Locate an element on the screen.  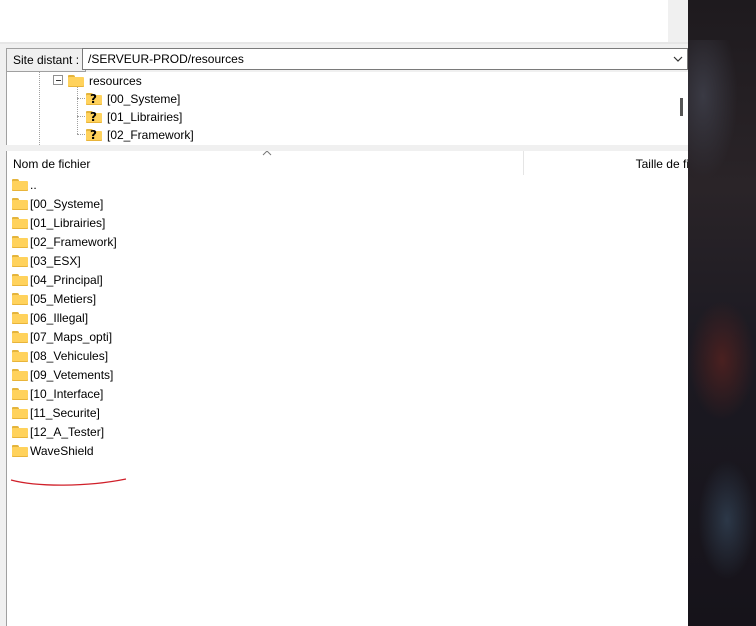
file-name: [12_A_Tester] is located at coordinates (67, 432).